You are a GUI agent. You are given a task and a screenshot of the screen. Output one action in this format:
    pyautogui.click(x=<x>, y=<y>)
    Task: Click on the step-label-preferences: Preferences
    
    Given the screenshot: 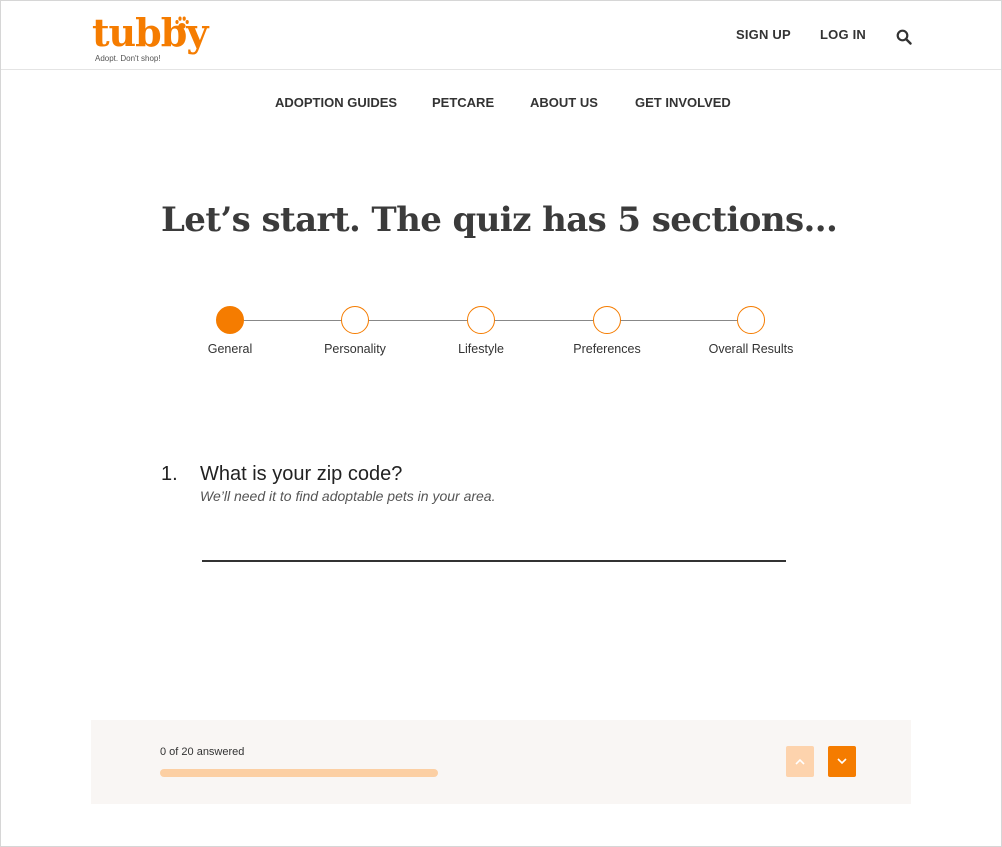 What is the action you would take?
    pyautogui.click(x=607, y=349)
    